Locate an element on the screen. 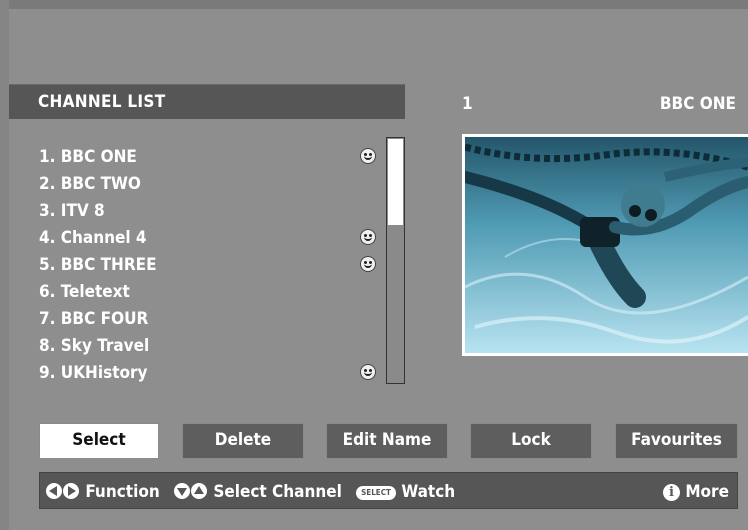  channel-label: 1. BBC ONE is located at coordinates (88, 157).